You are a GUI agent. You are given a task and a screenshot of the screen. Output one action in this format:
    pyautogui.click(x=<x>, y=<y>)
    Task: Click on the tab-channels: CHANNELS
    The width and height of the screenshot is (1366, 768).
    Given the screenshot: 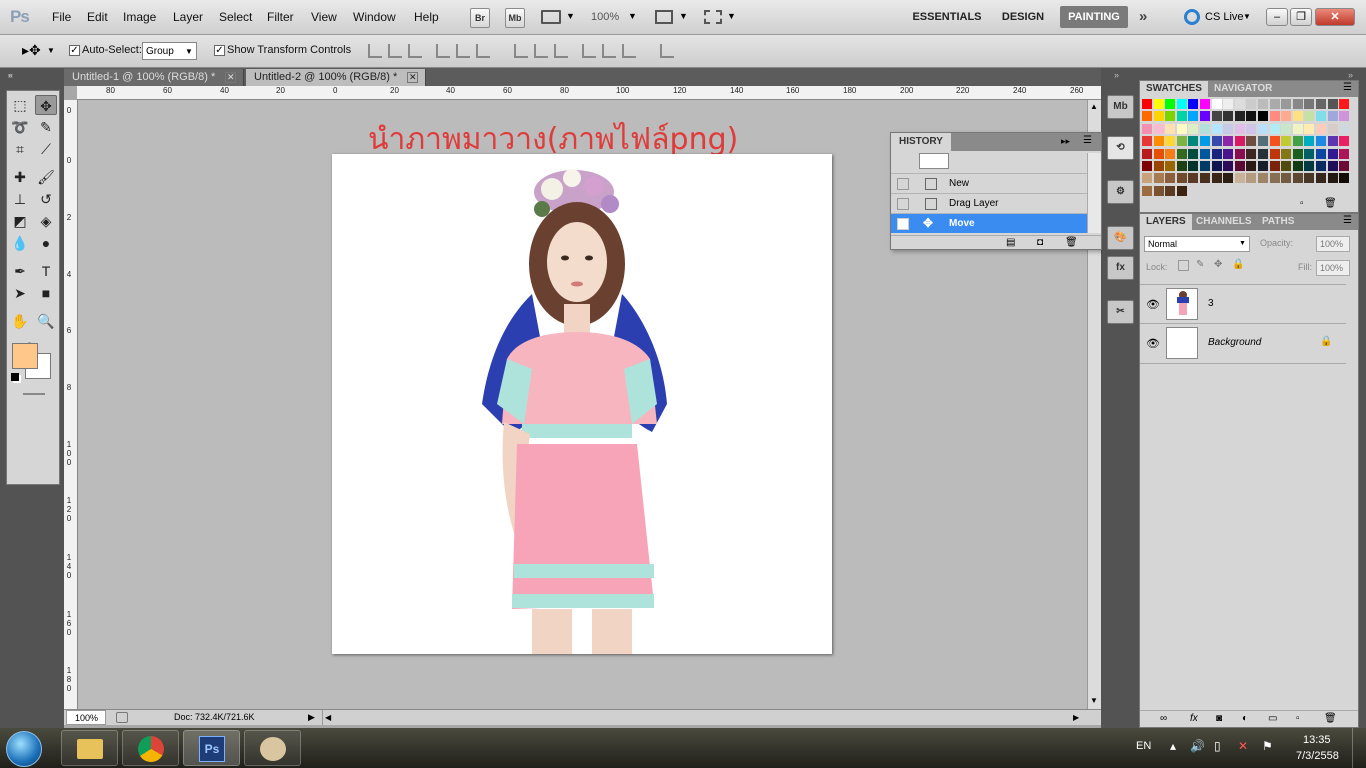 What is the action you would take?
    pyautogui.click(x=1224, y=222)
    